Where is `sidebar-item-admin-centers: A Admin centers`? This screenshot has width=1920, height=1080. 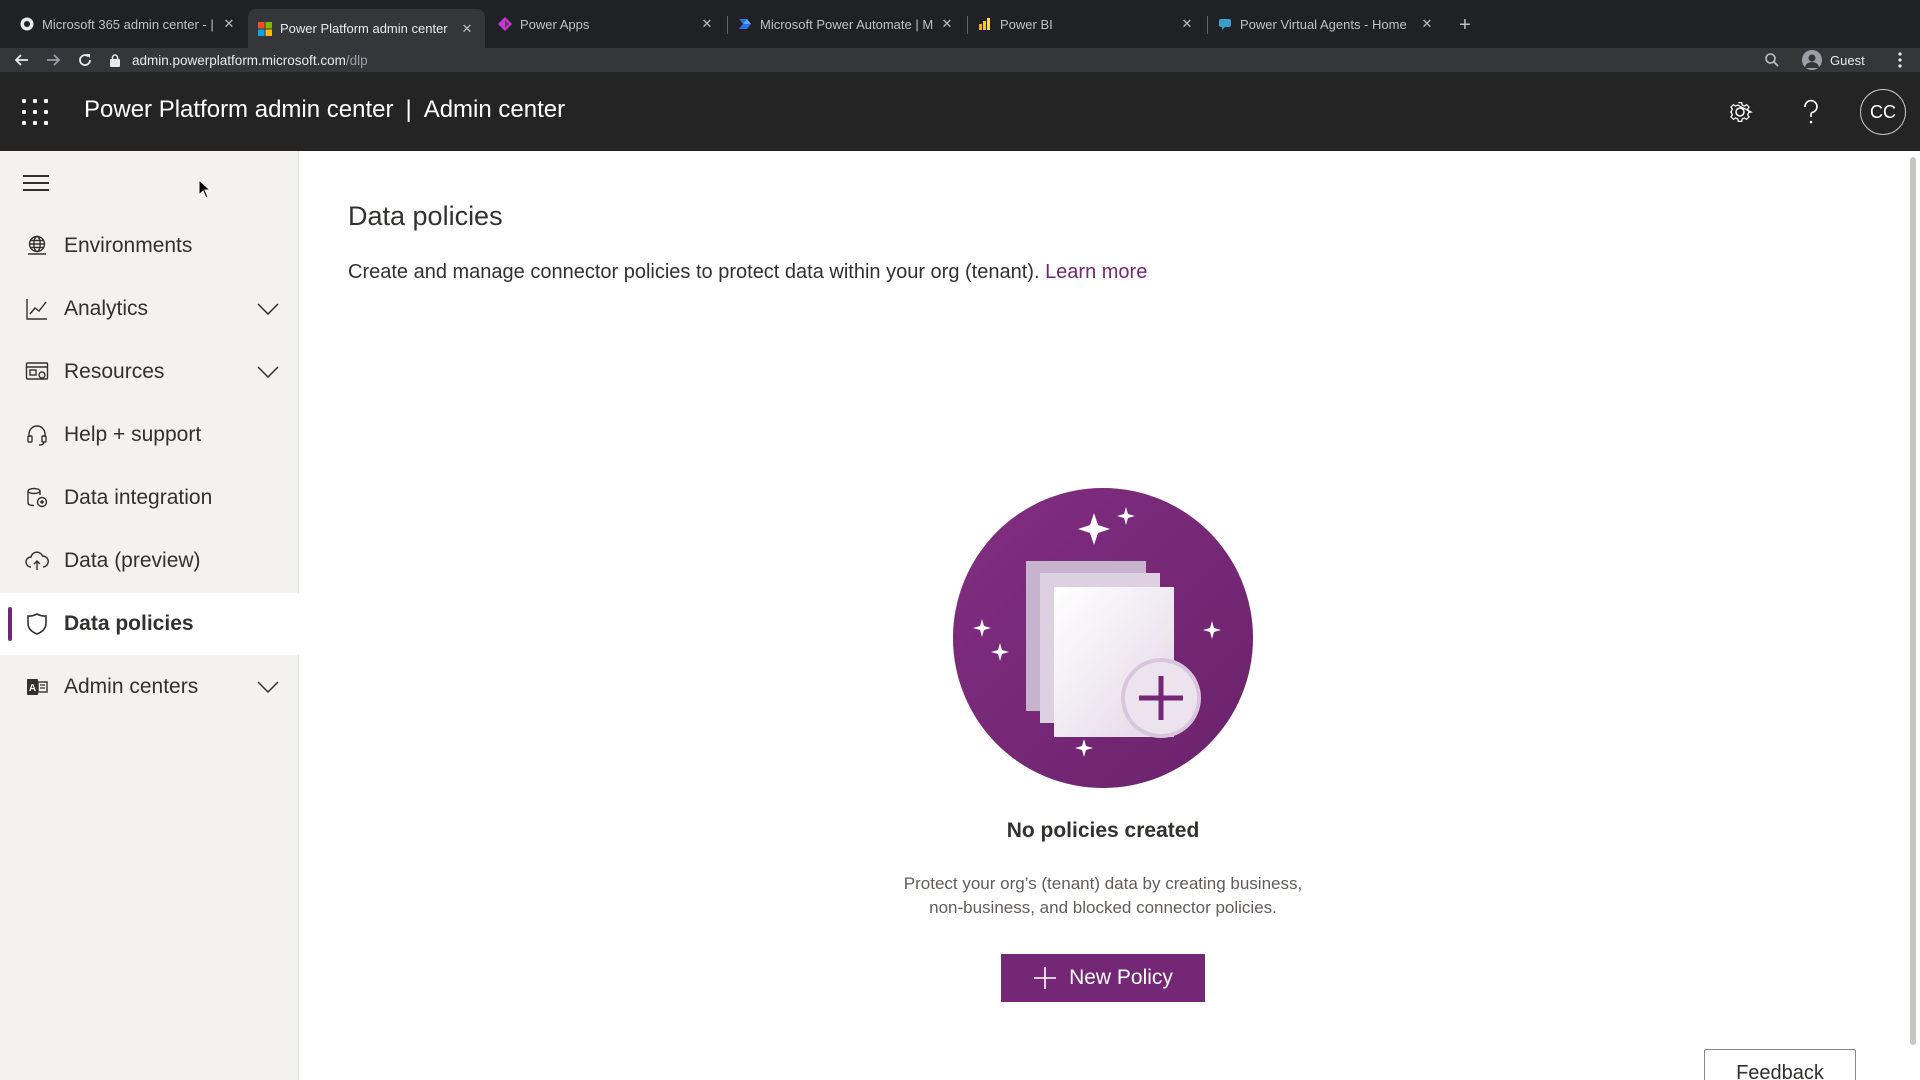 sidebar-item-admin-centers: A Admin centers is located at coordinates (149, 687).